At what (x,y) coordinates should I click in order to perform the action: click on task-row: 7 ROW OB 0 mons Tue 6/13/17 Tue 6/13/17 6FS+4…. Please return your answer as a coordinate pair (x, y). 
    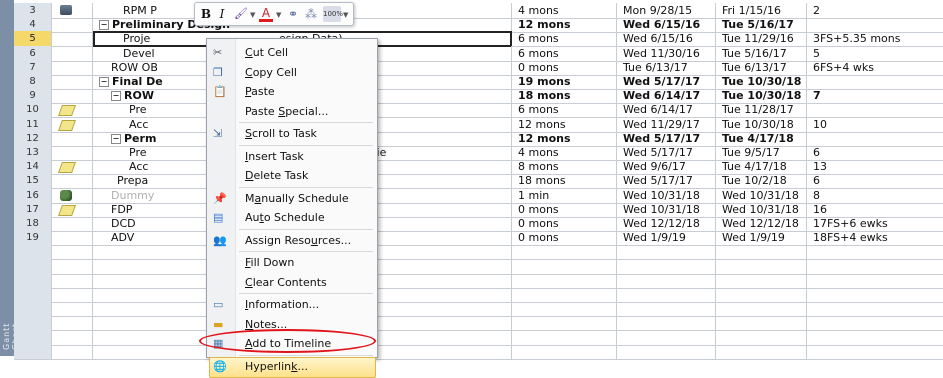
    Looking at the image, I should click on (478, 67).